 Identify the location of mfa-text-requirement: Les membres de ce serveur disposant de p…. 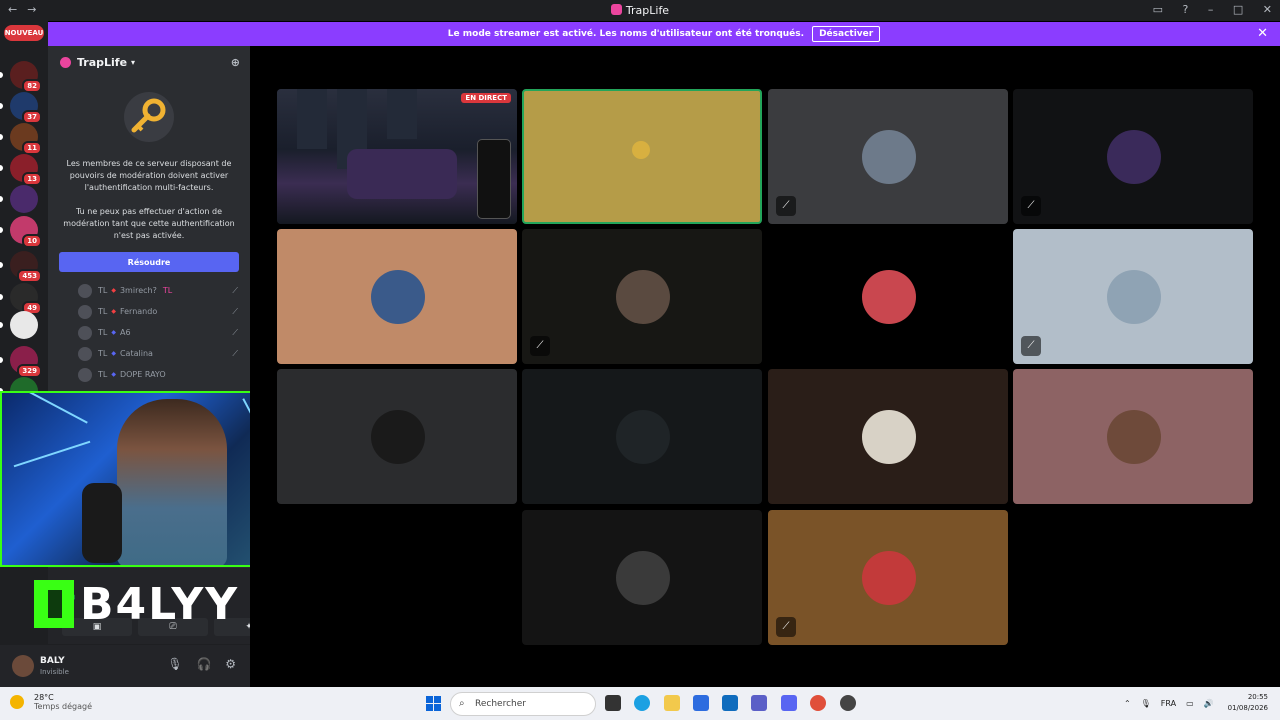
(149, 175).